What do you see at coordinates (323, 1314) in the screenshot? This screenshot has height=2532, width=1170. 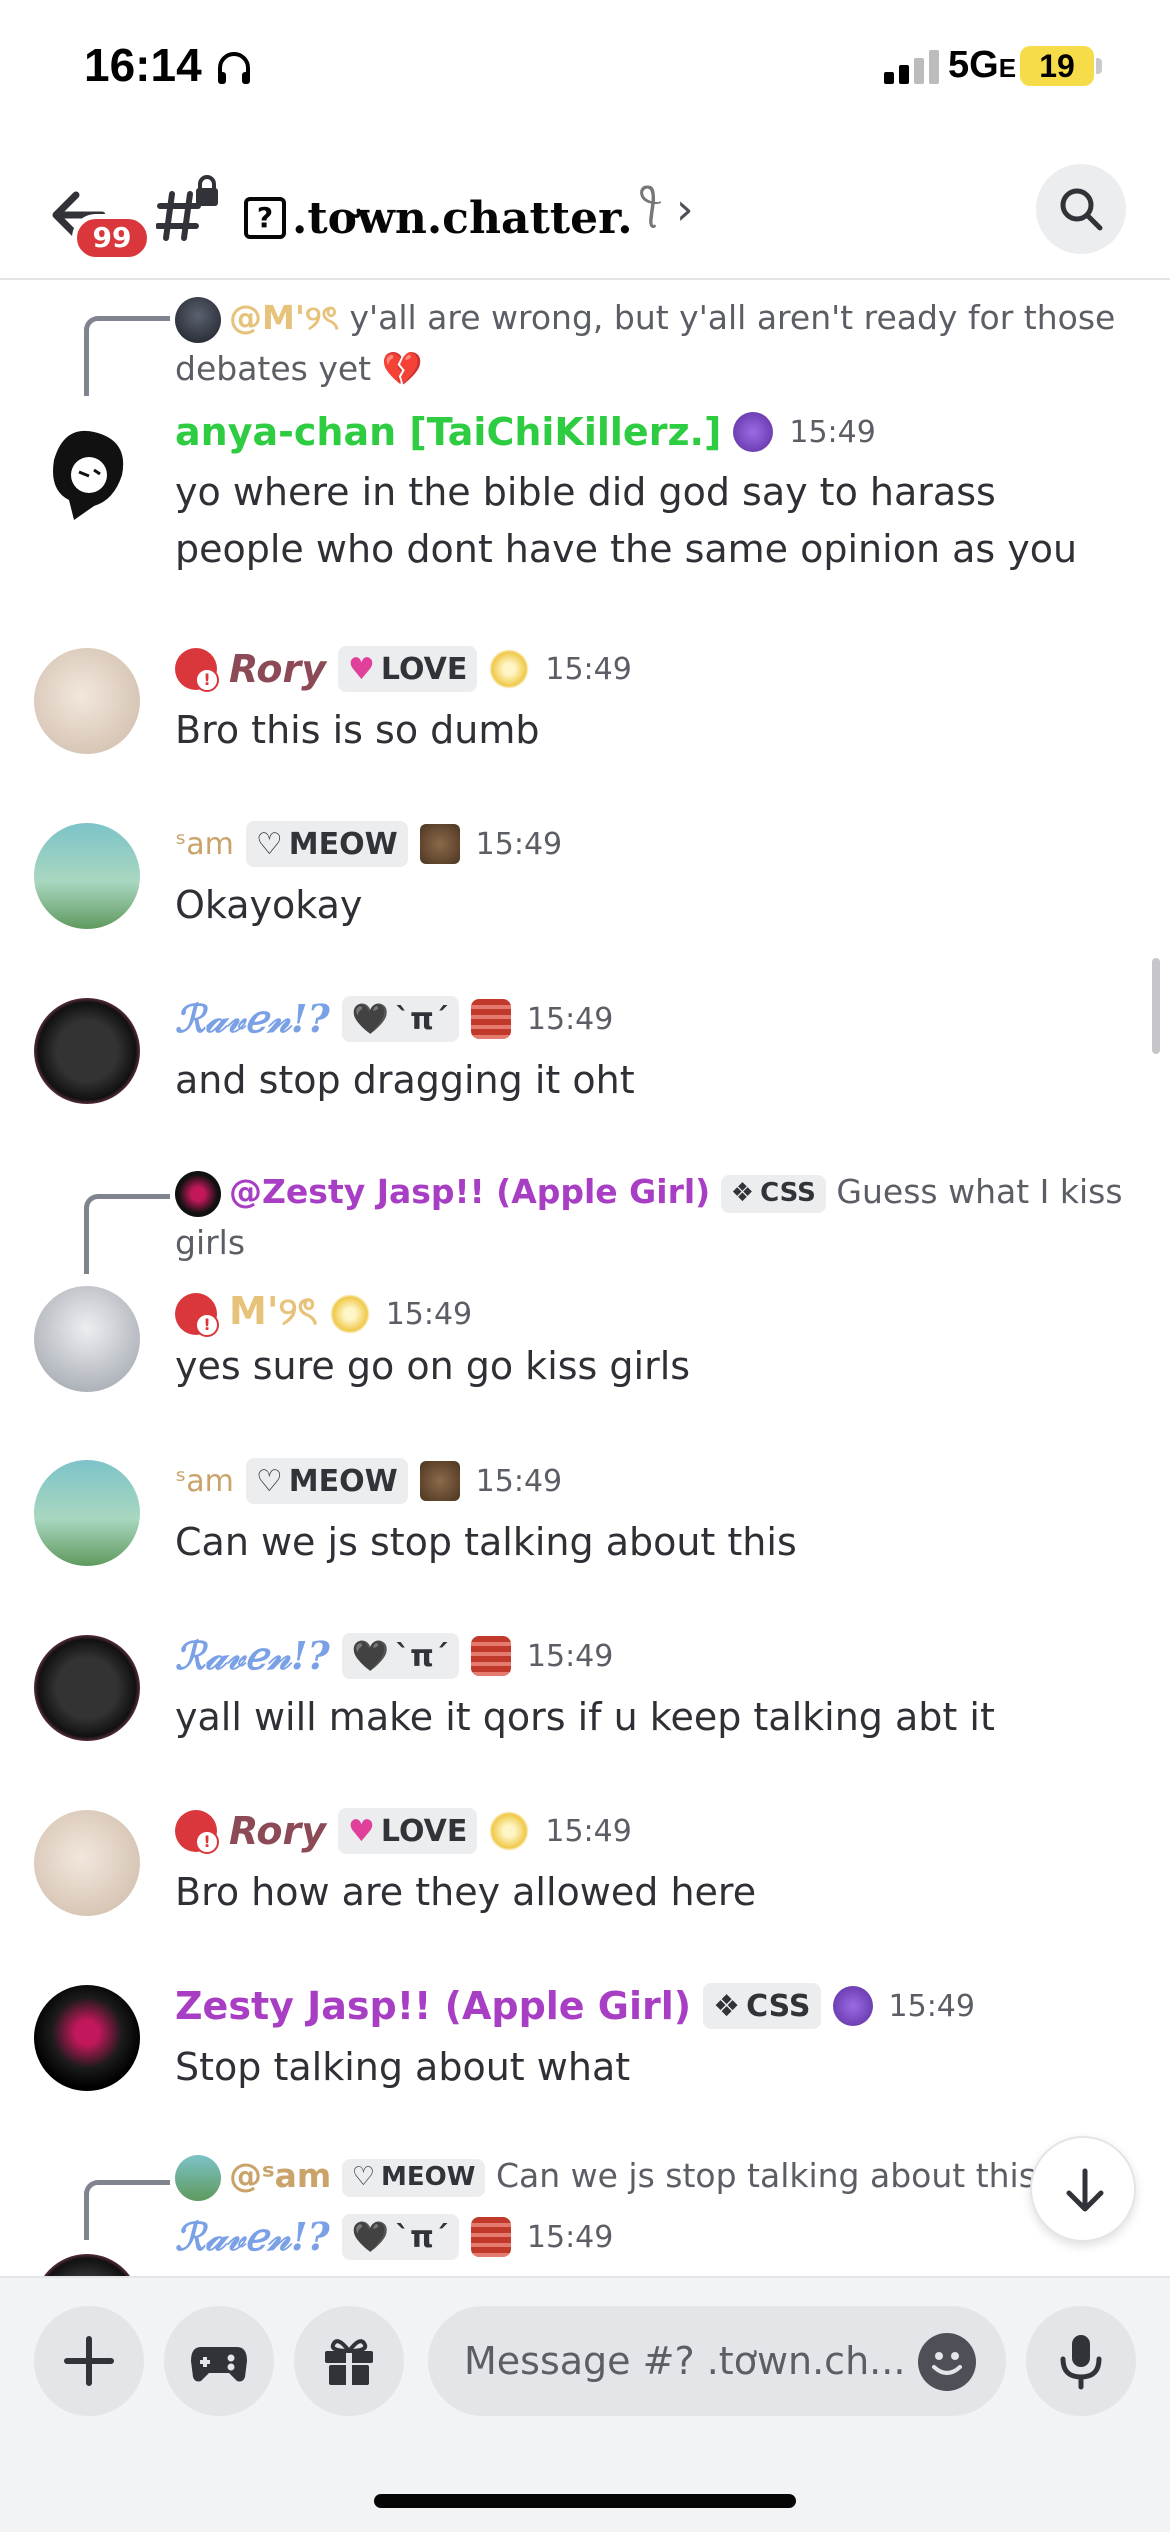 I see `message-header: M'୨ৎ 15:49` at bounding box center [323, 1314].